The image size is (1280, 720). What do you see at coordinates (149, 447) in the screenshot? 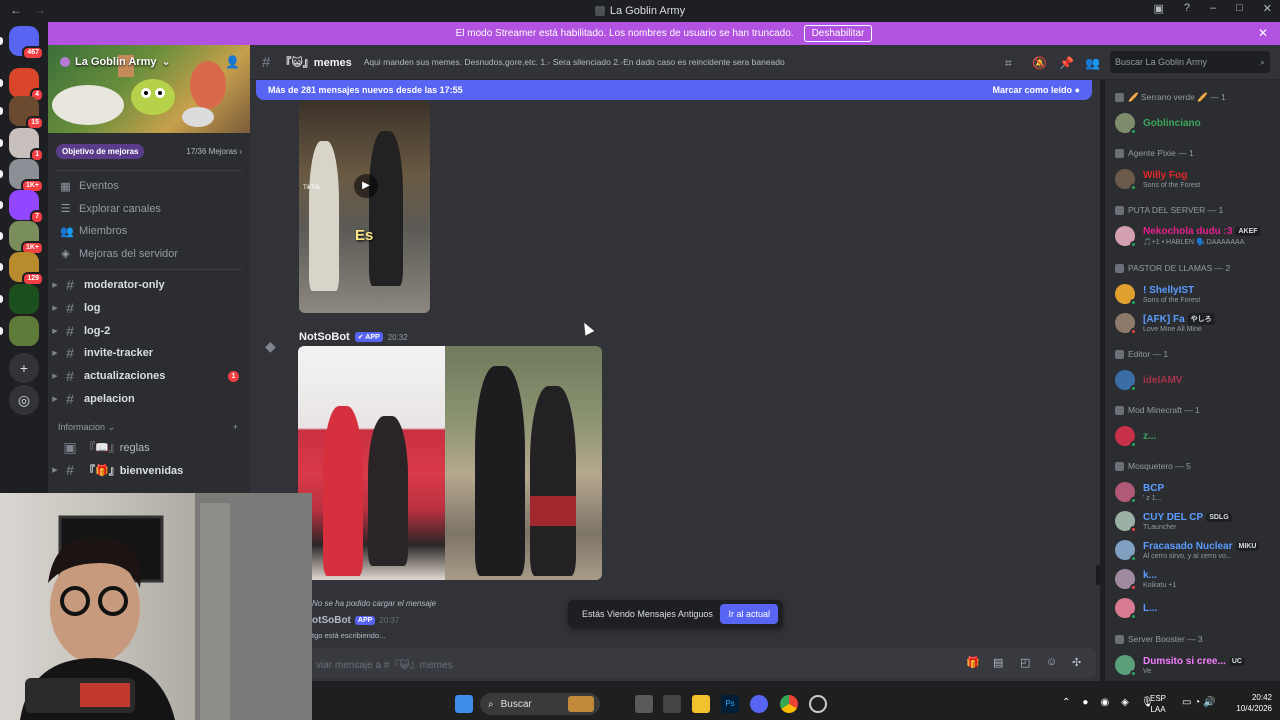
I see `channel-item: ▣ 『📖』reglas` at bounding box center [149, 447].